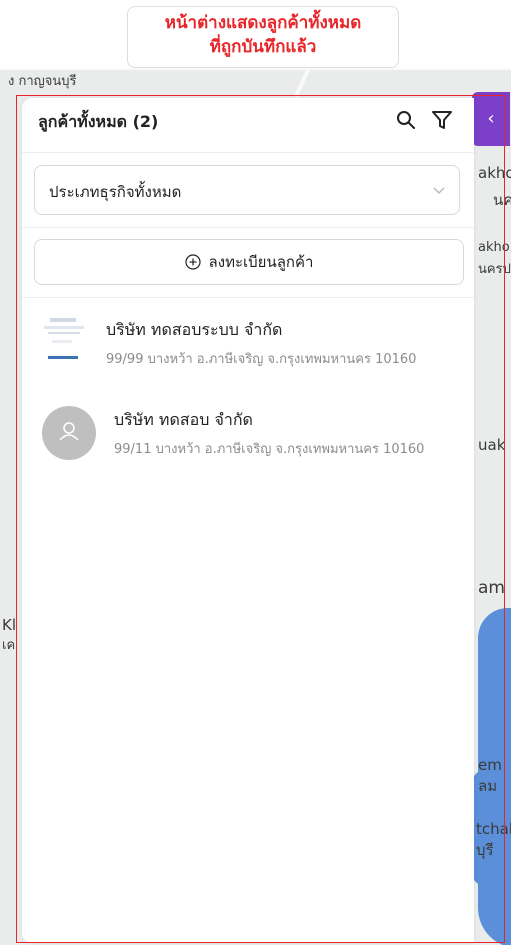 The width and height of the screenshot is (511, 945). What do you see at coordinates (192, 262) in the screenshot?
I see `plus-circle-icon` at bounding box center [192, 262].